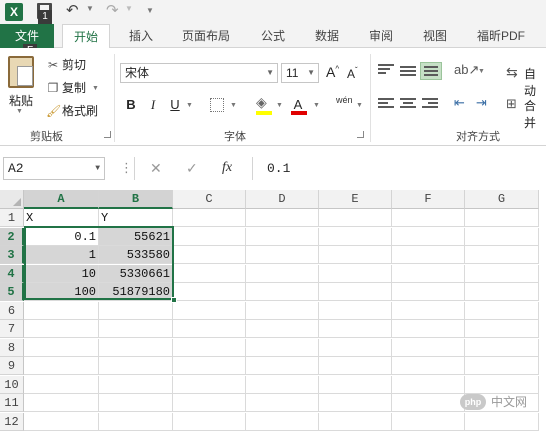 The image size is (546, 434). What do you see at coordinates (428, 255) in the screenshot?
I see `cell-f3` at bounding box center [428, 255].